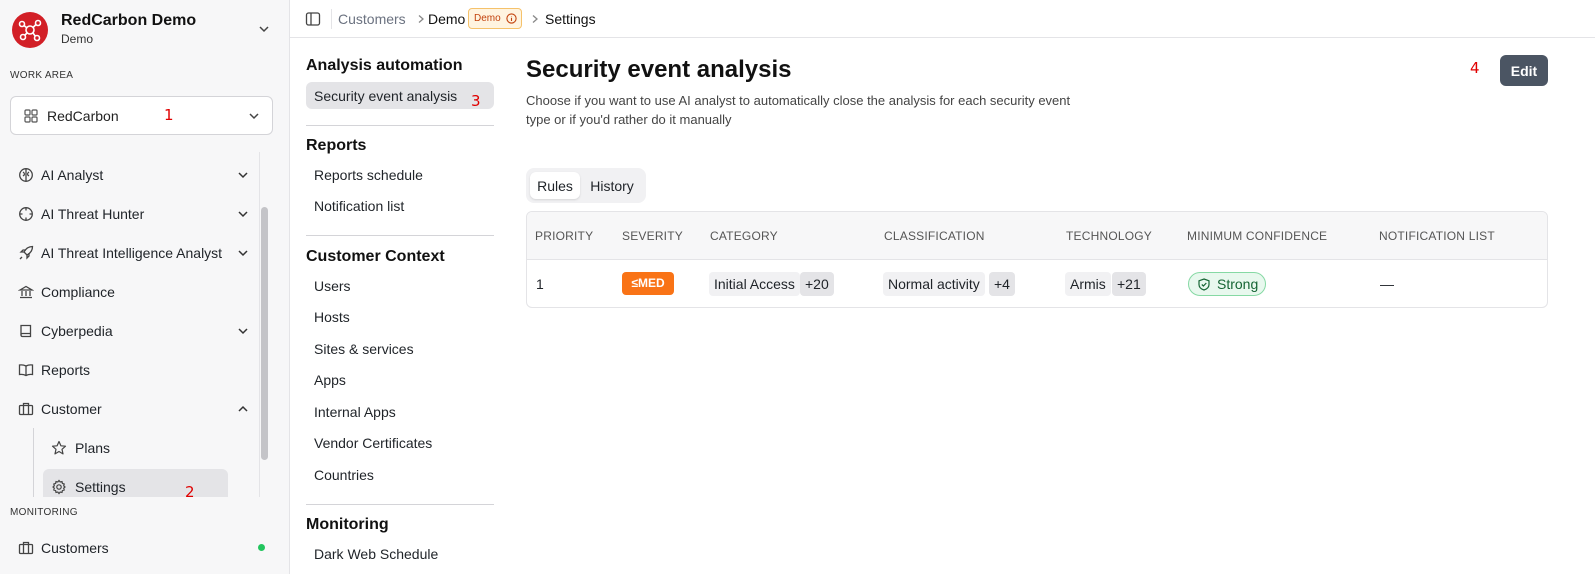  Describe the element at coordinates (1437, 236) in the screenshot. I see `column-header-notification-list: NOTIFICATION LIST` at that location.